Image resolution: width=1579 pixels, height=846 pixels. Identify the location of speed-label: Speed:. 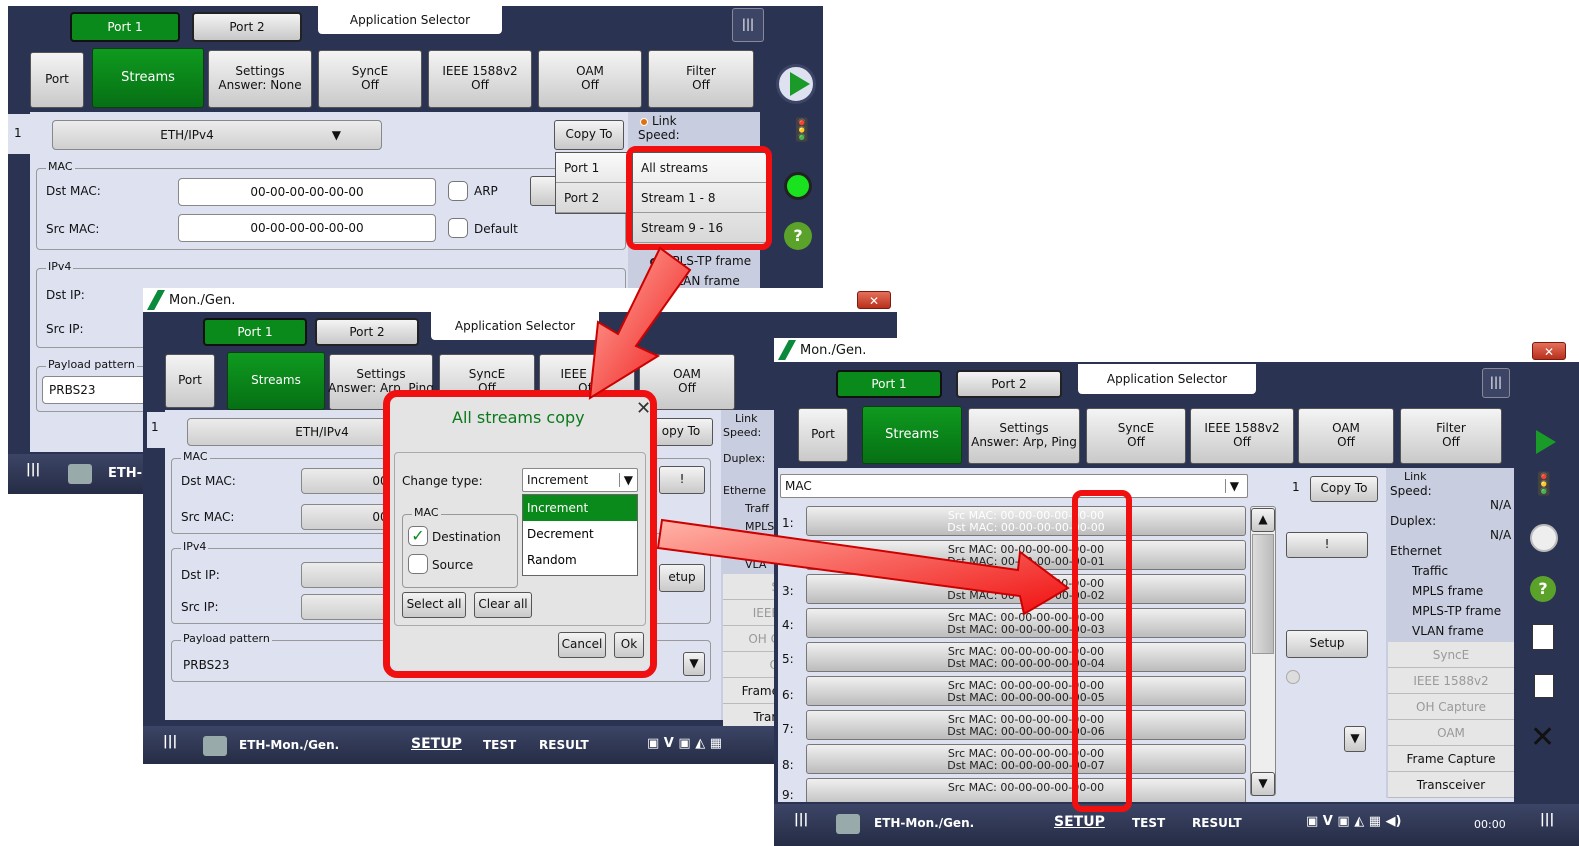
(1411, 491).